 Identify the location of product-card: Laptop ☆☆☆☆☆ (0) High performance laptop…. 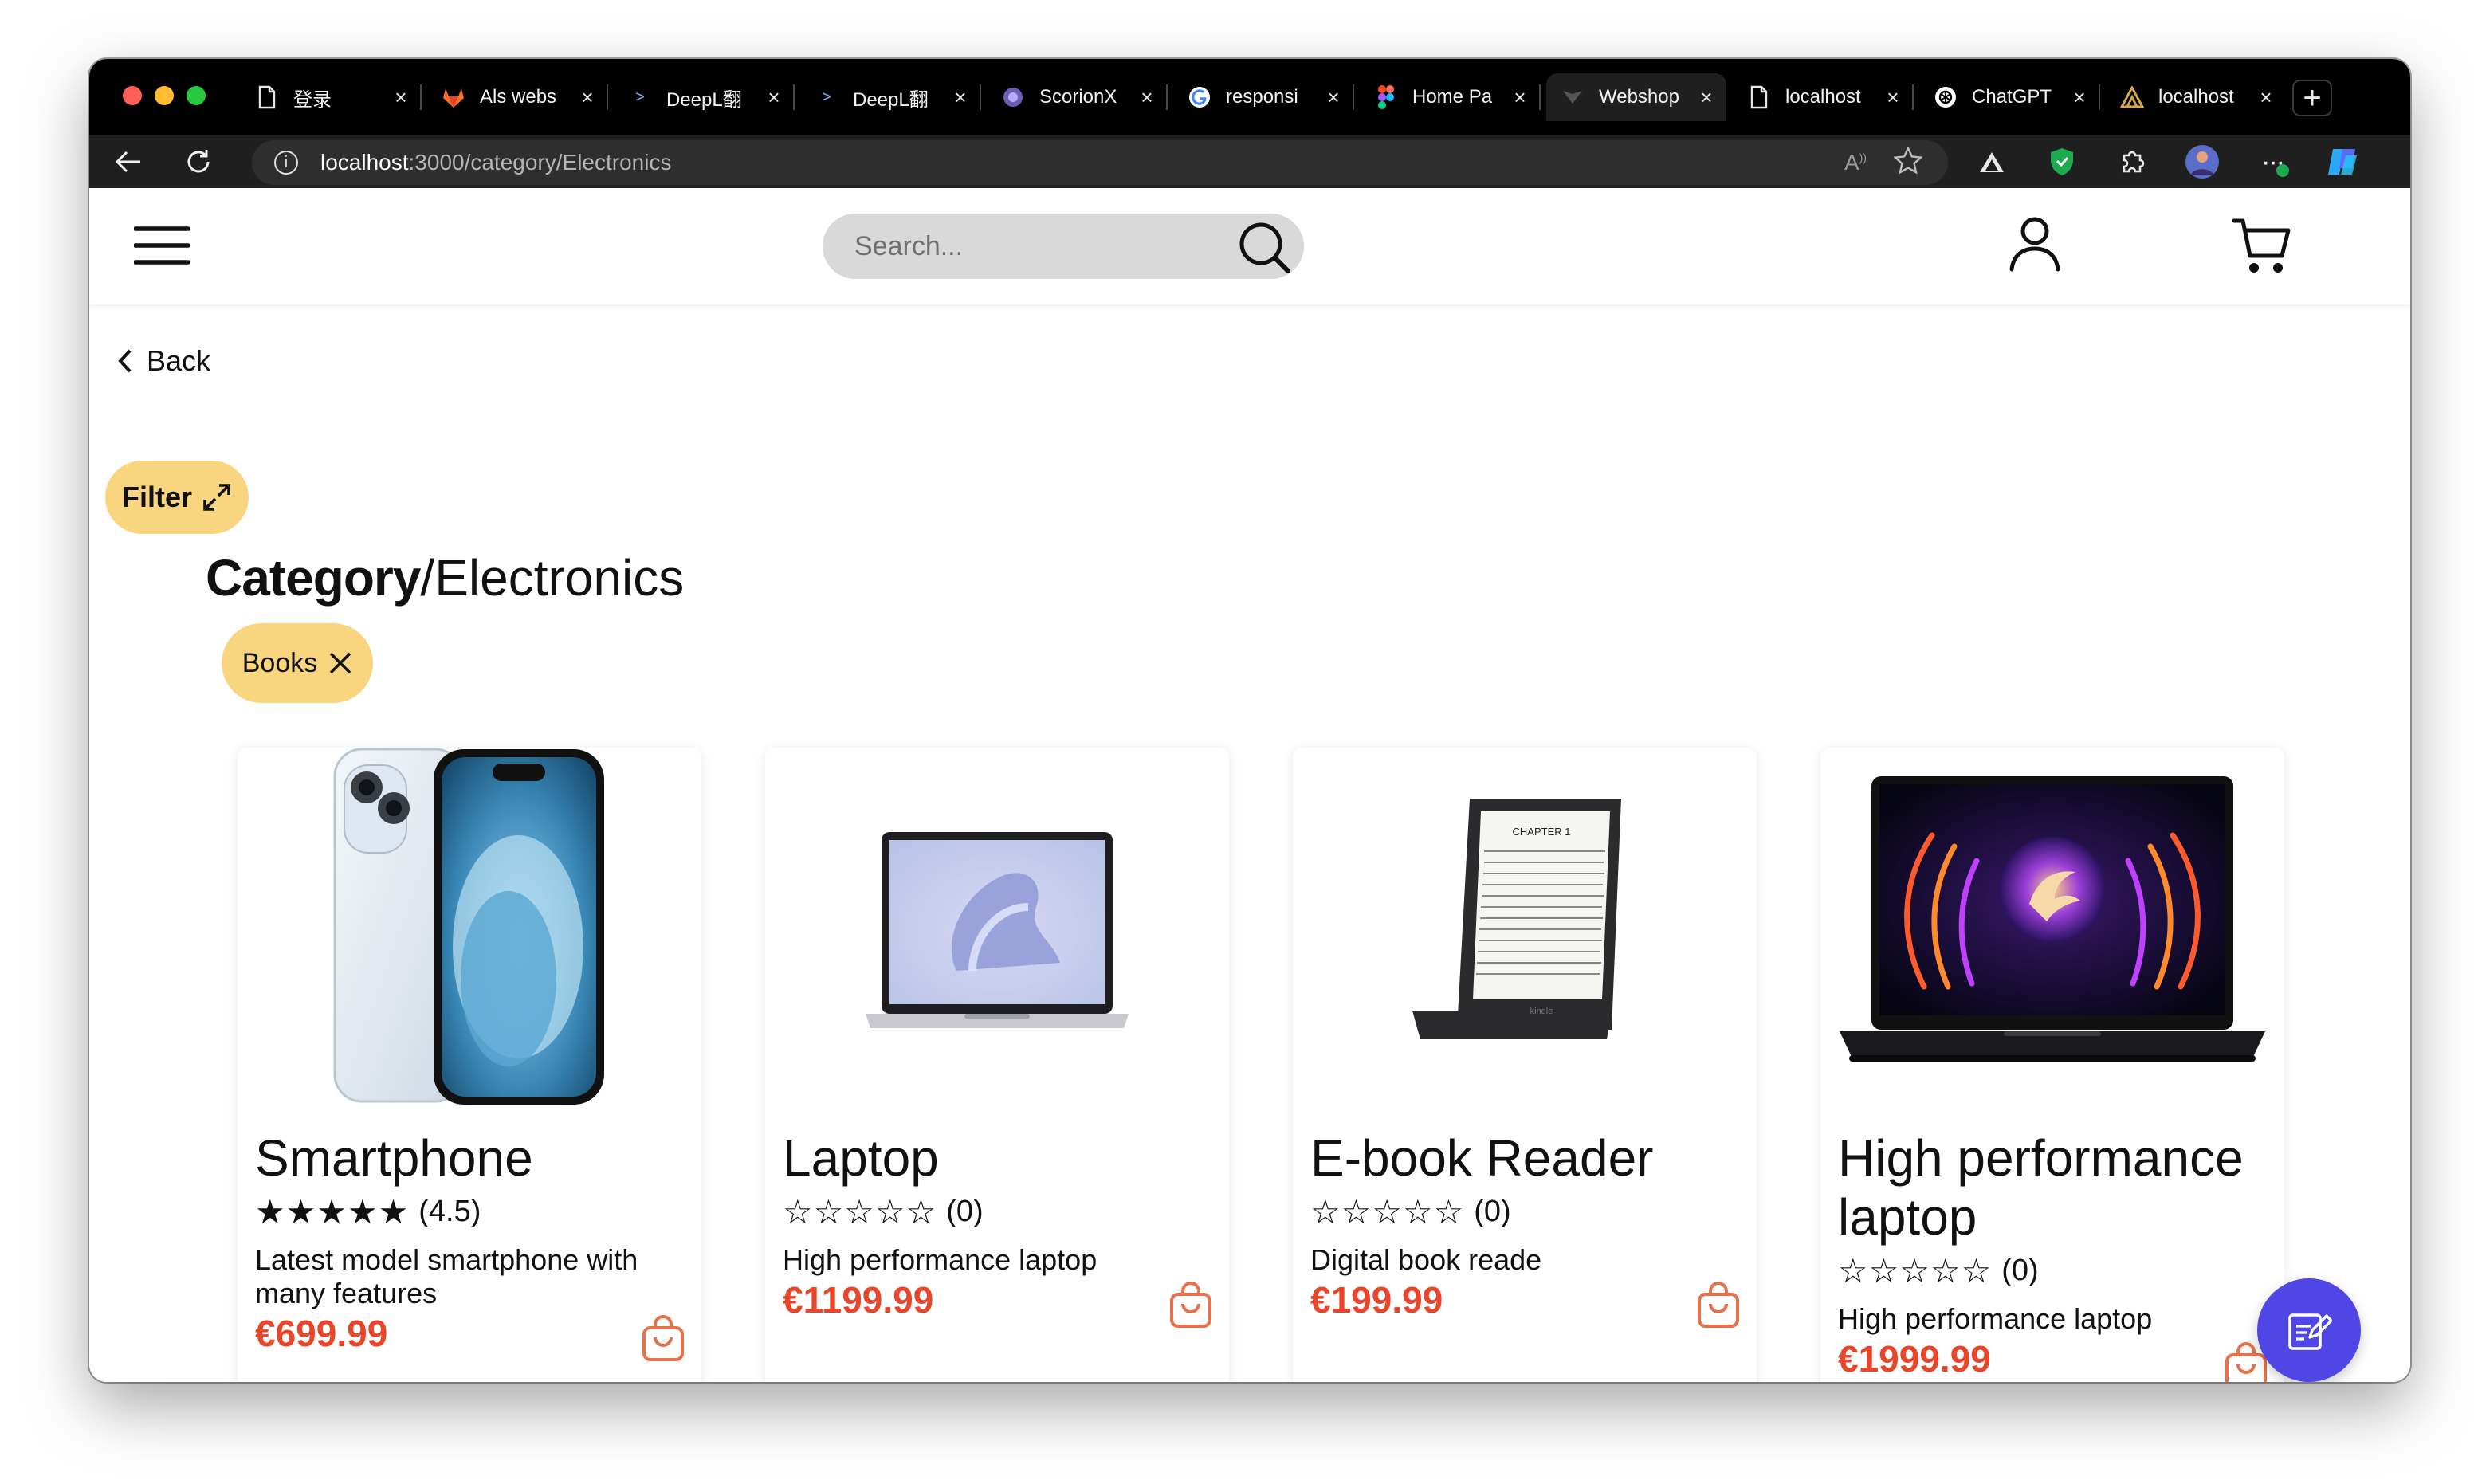
(997, 1065).